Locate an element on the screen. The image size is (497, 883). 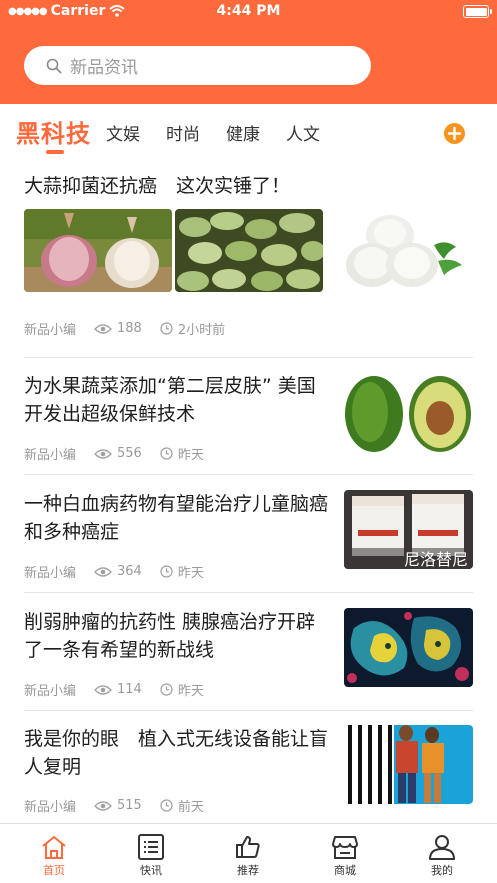
status-bar: ●●●●● Carrier 4:44 PM is located at coordinates (248, 12).